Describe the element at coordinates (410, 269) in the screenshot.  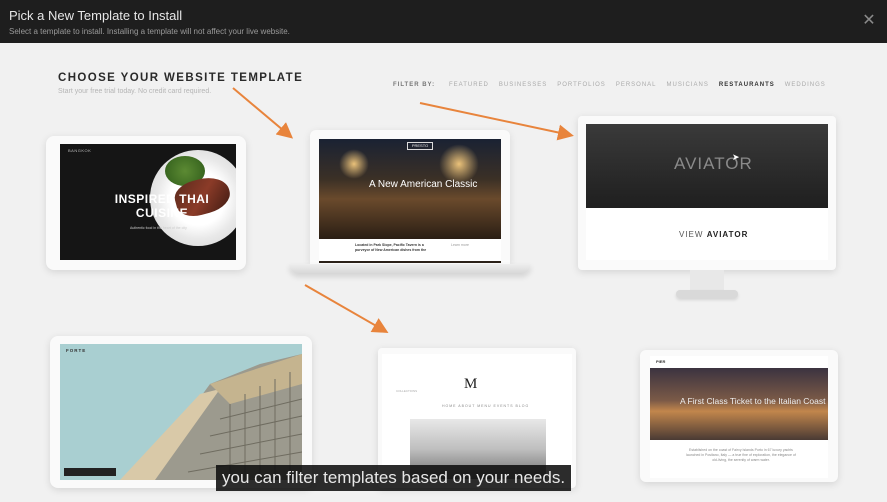
I see `laptop-base` at that location.